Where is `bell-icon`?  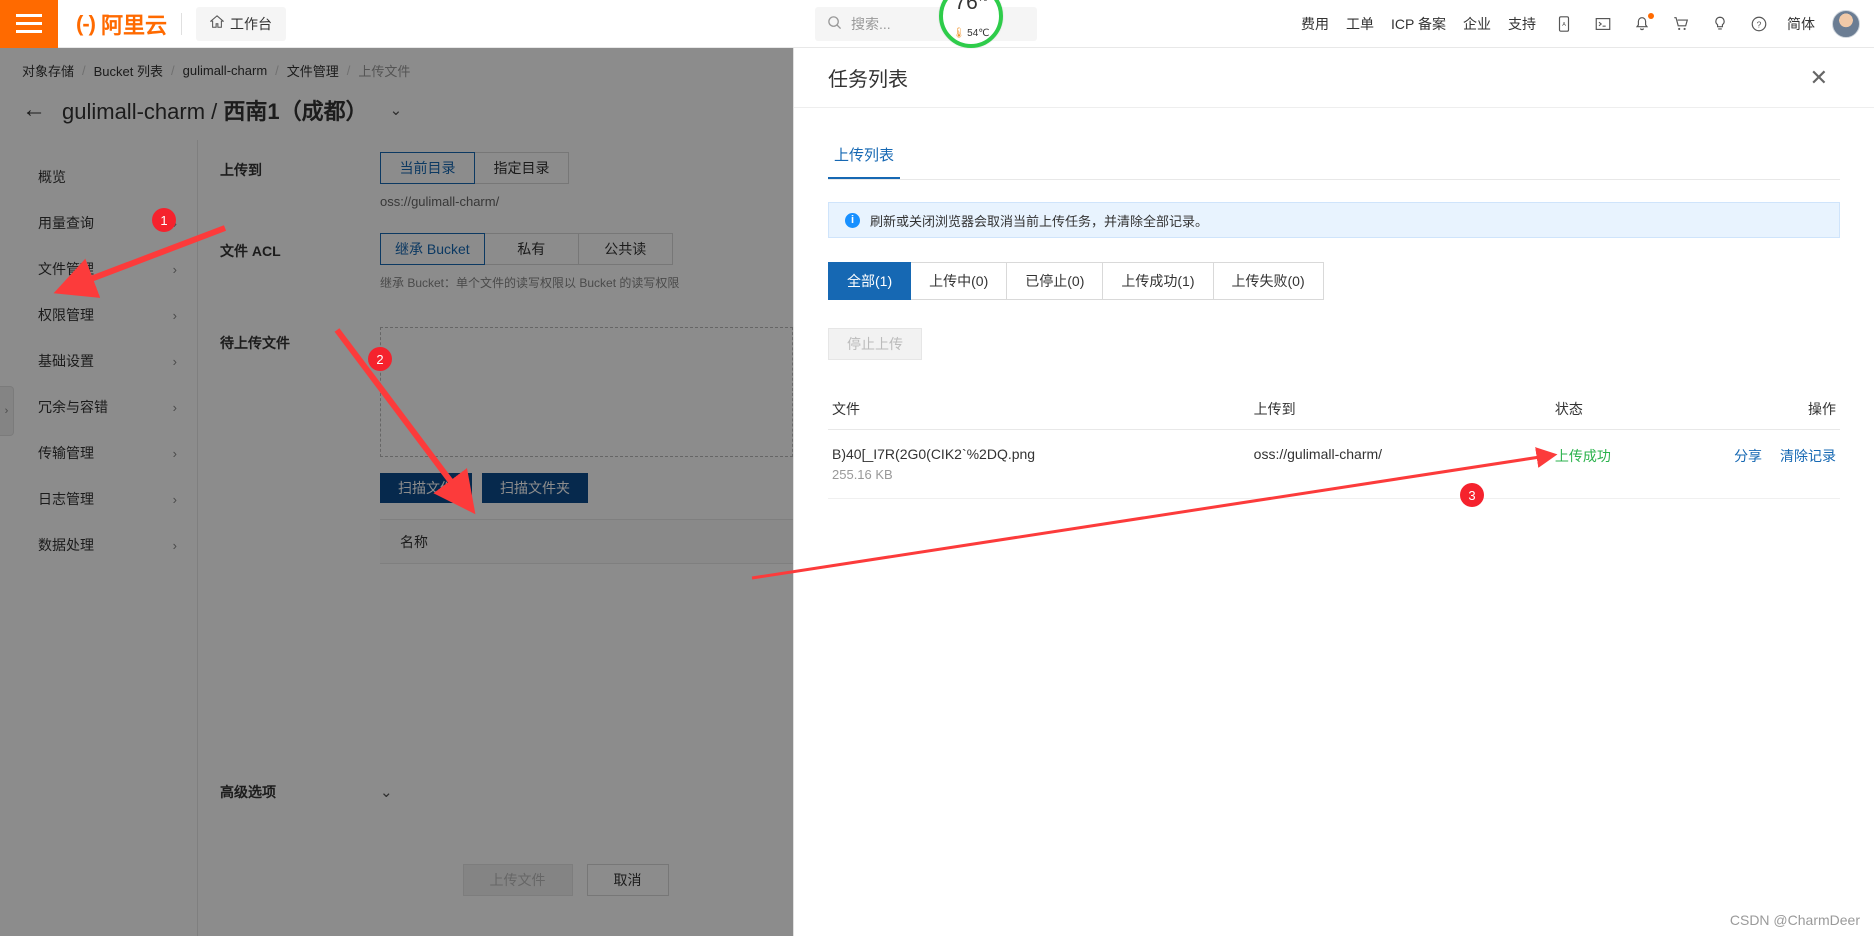 bell-icon is located at coordinates (1642, 24).